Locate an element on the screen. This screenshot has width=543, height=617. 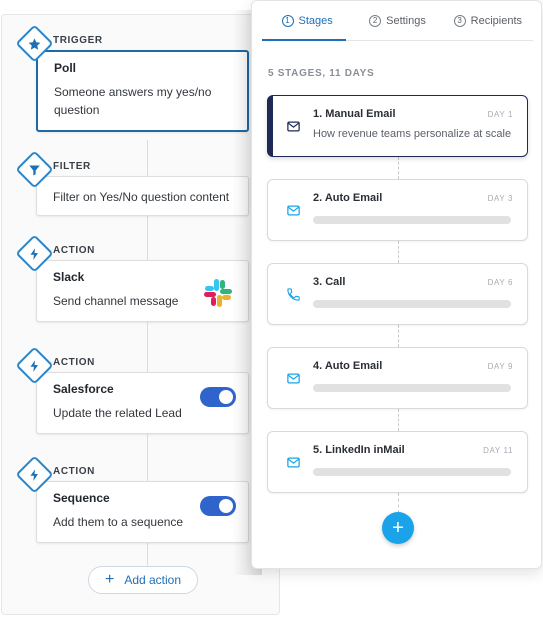
step-card: Filter on Yes/No question content is located at coordinates (142, 196).